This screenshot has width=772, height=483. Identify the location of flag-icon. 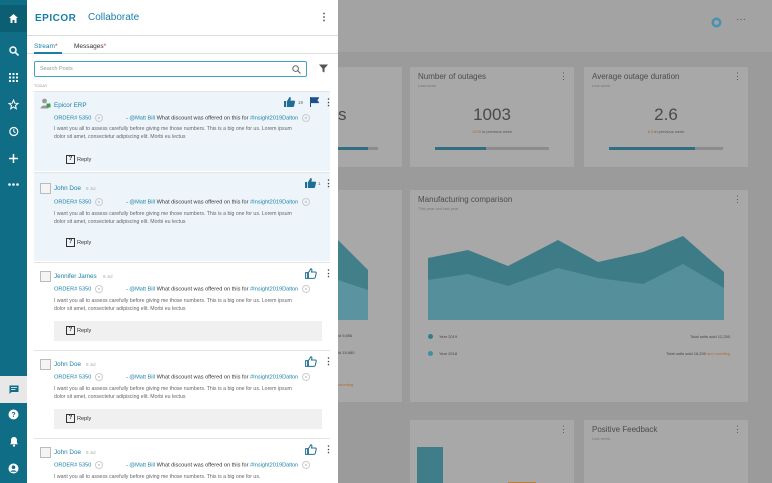
(314, 102).